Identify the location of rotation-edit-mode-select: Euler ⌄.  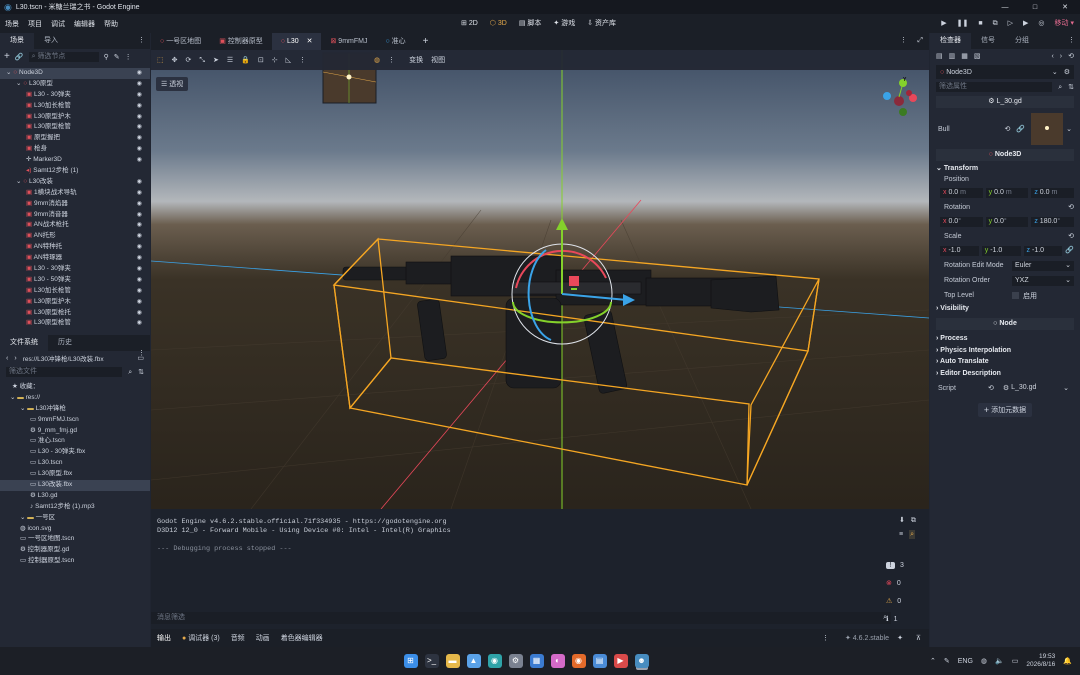
(1043, 265).